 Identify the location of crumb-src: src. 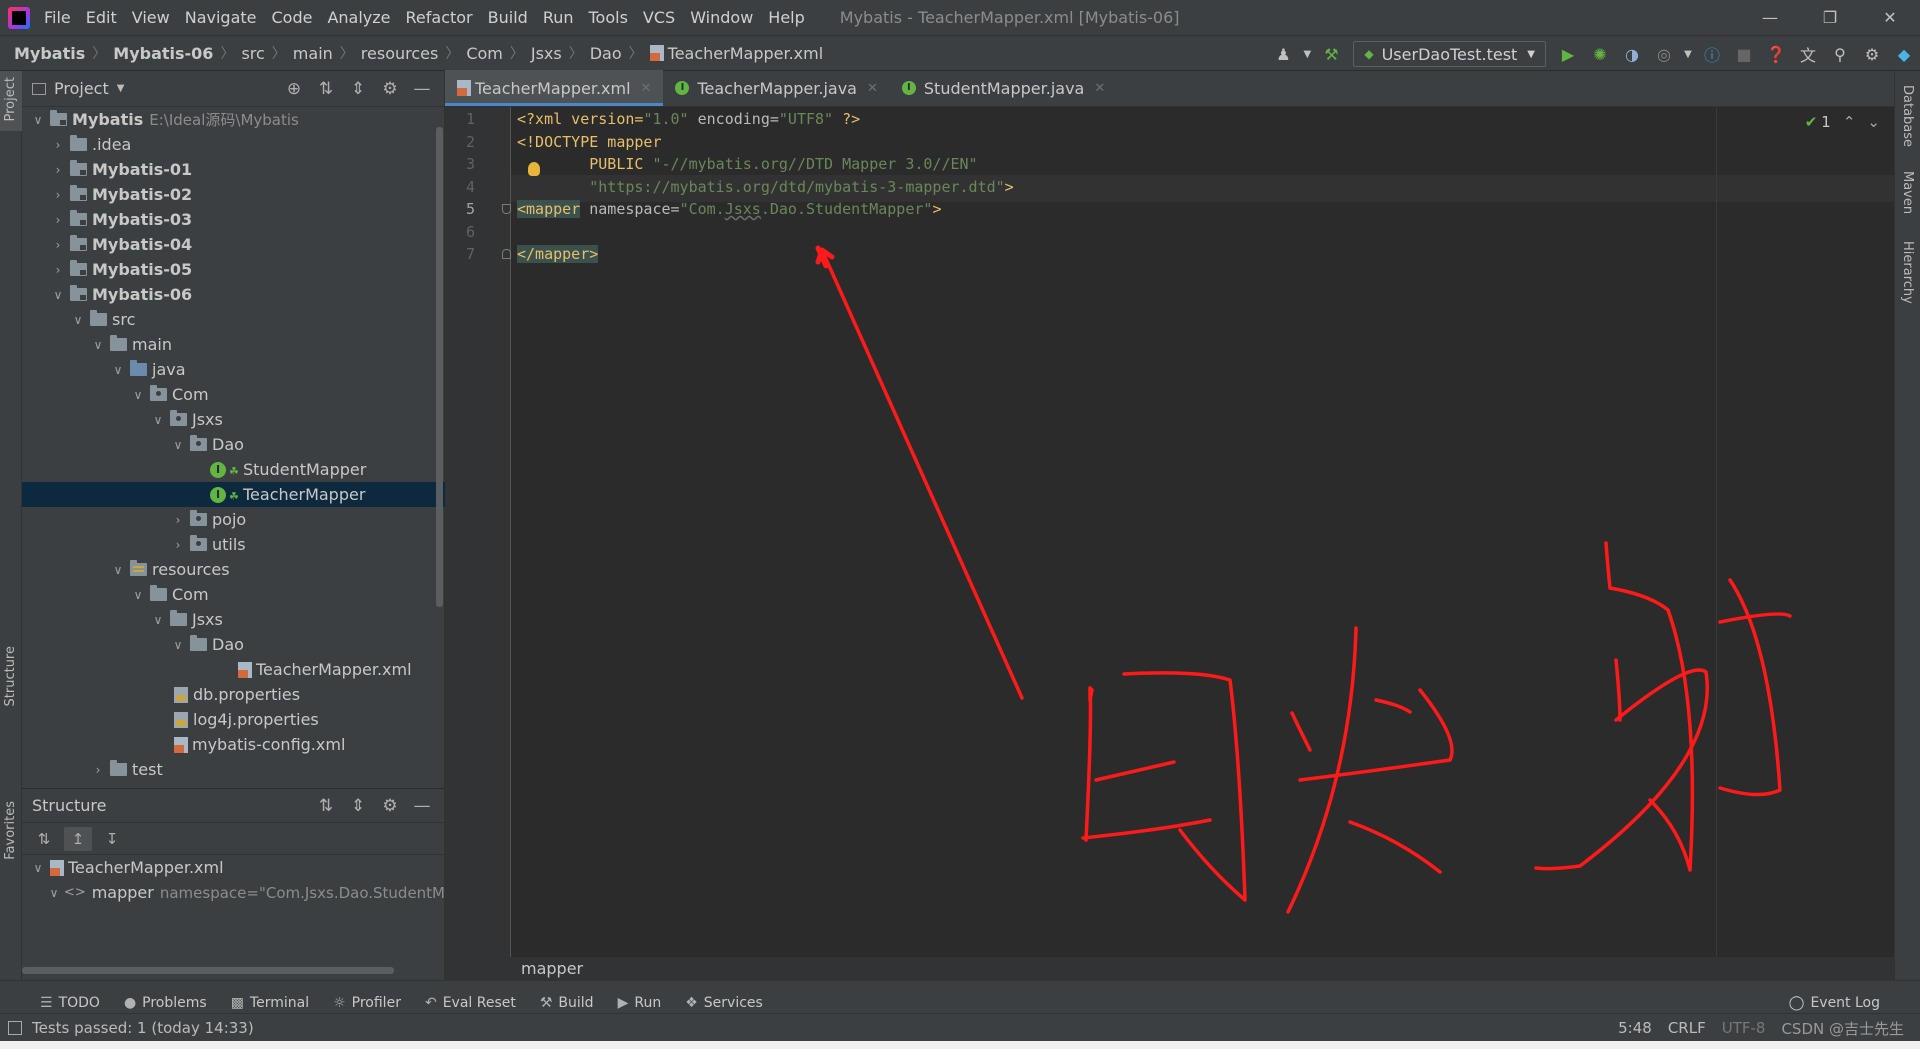
(252, 53).